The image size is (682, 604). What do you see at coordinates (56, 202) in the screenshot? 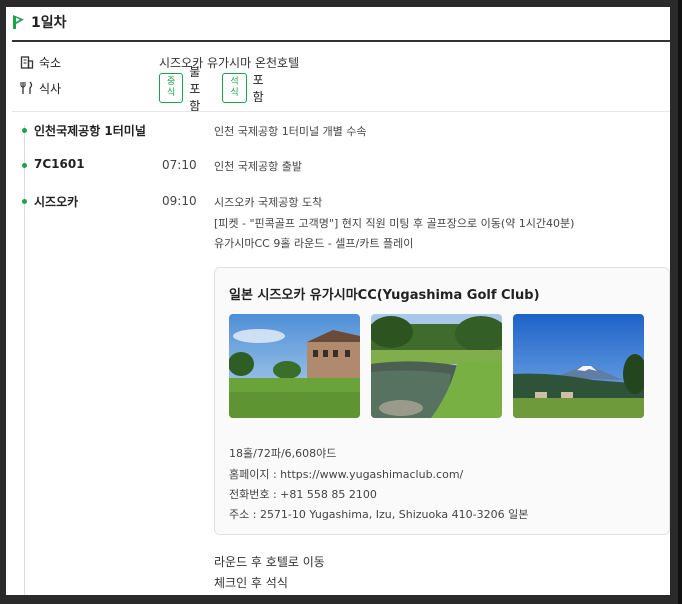
I see `step-place: 시즈오카` at bounding box center [56, 202].